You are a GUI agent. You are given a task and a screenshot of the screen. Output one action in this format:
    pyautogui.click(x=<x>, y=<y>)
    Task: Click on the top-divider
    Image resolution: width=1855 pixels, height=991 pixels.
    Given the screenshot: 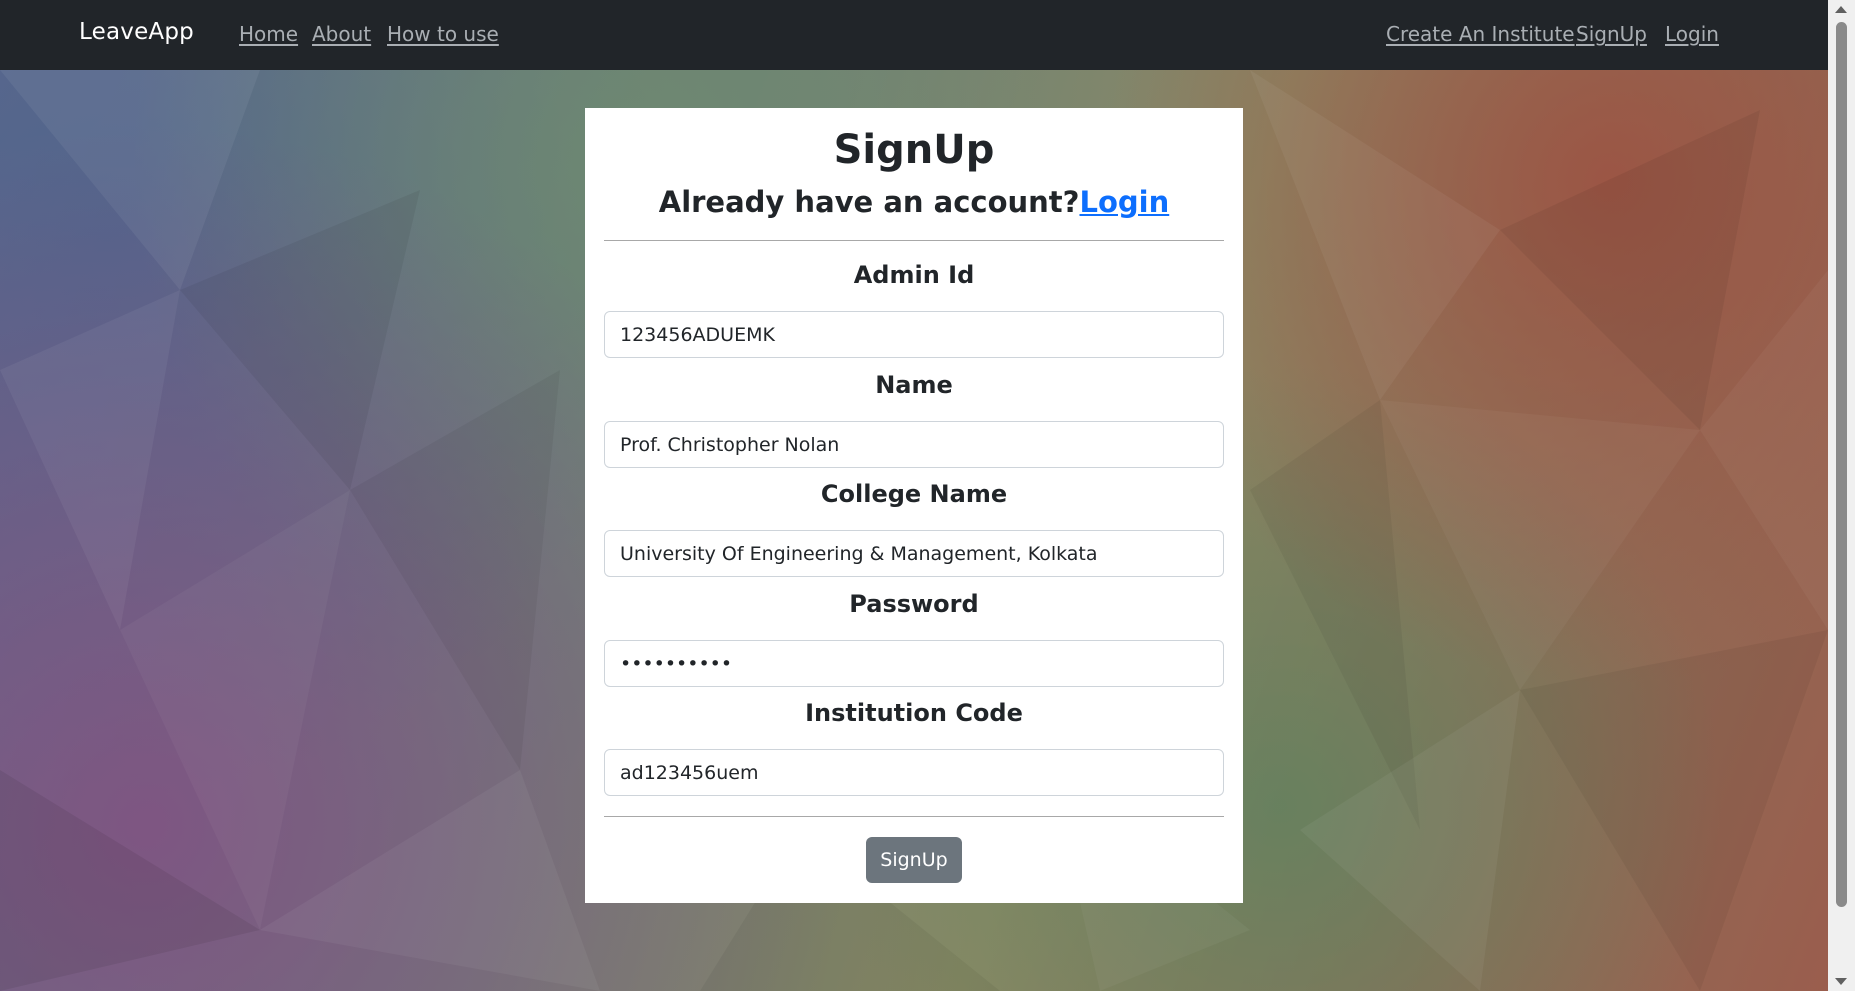 What is the action you would take?
    pyautogui.click(x=914, y=240)
    